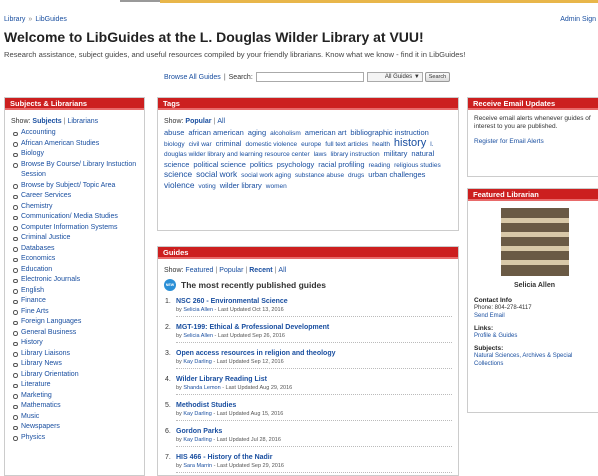  Describe the element at coordinates (285, 133) in the screenshot. I see `tag-link: alcoholism` at that location.